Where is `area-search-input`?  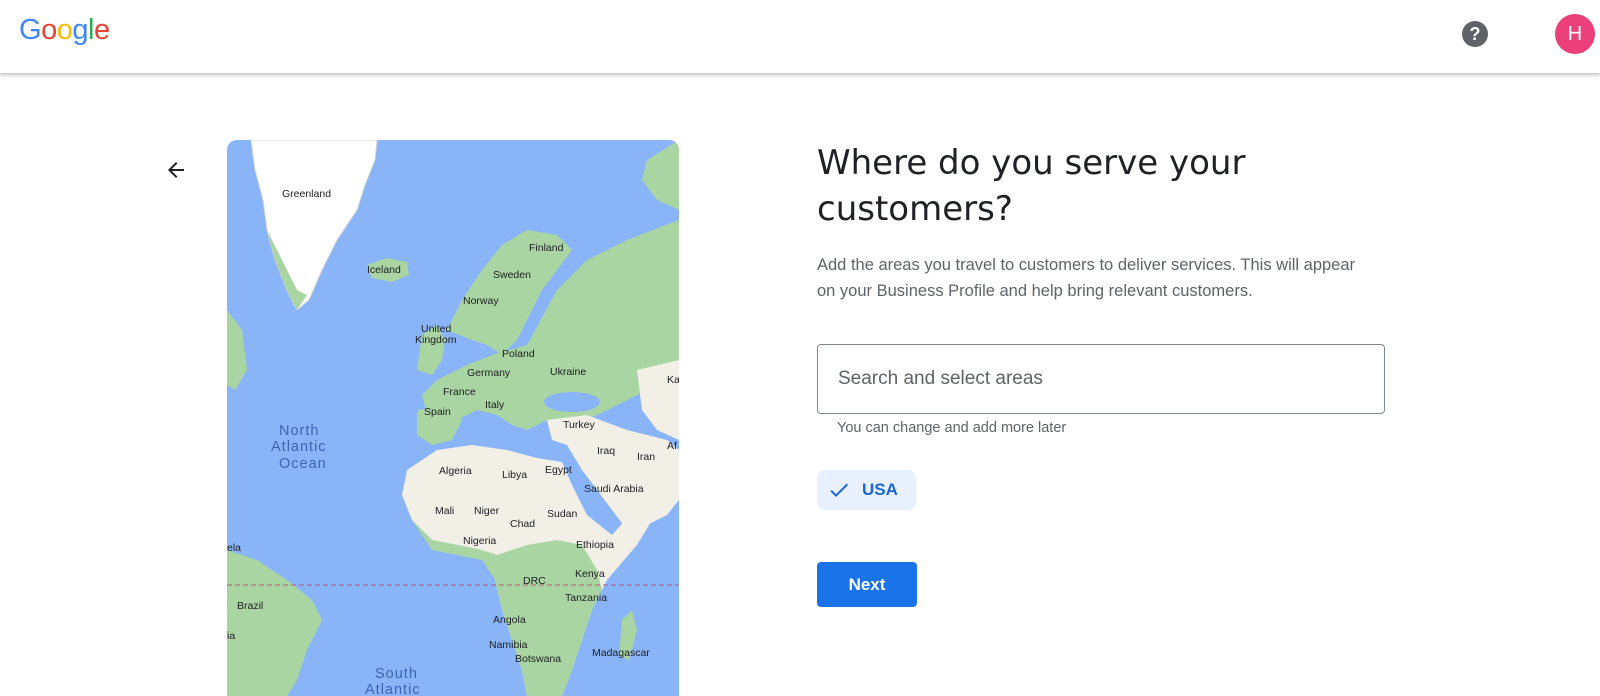 area-search-input is located at coordinates (1101, 379).